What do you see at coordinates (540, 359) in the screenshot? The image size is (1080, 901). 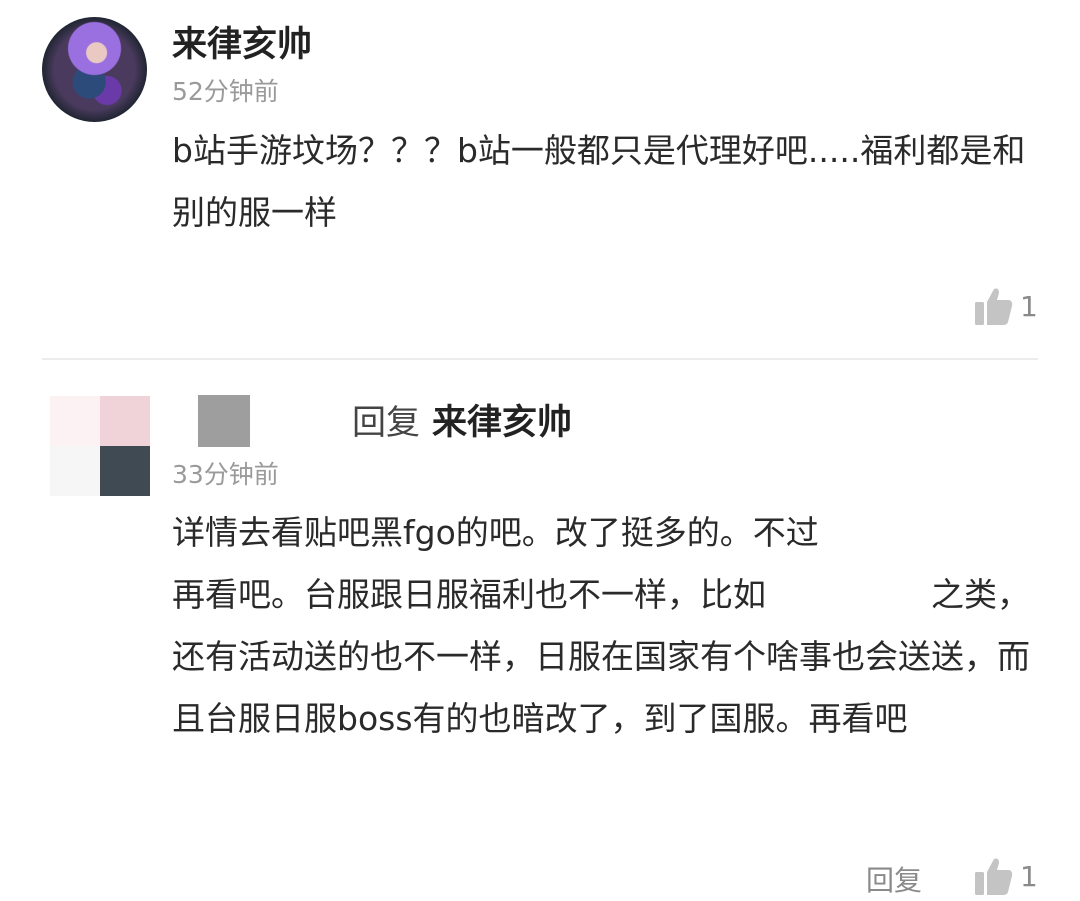 I see `divider` at bounding box center [540, 359].